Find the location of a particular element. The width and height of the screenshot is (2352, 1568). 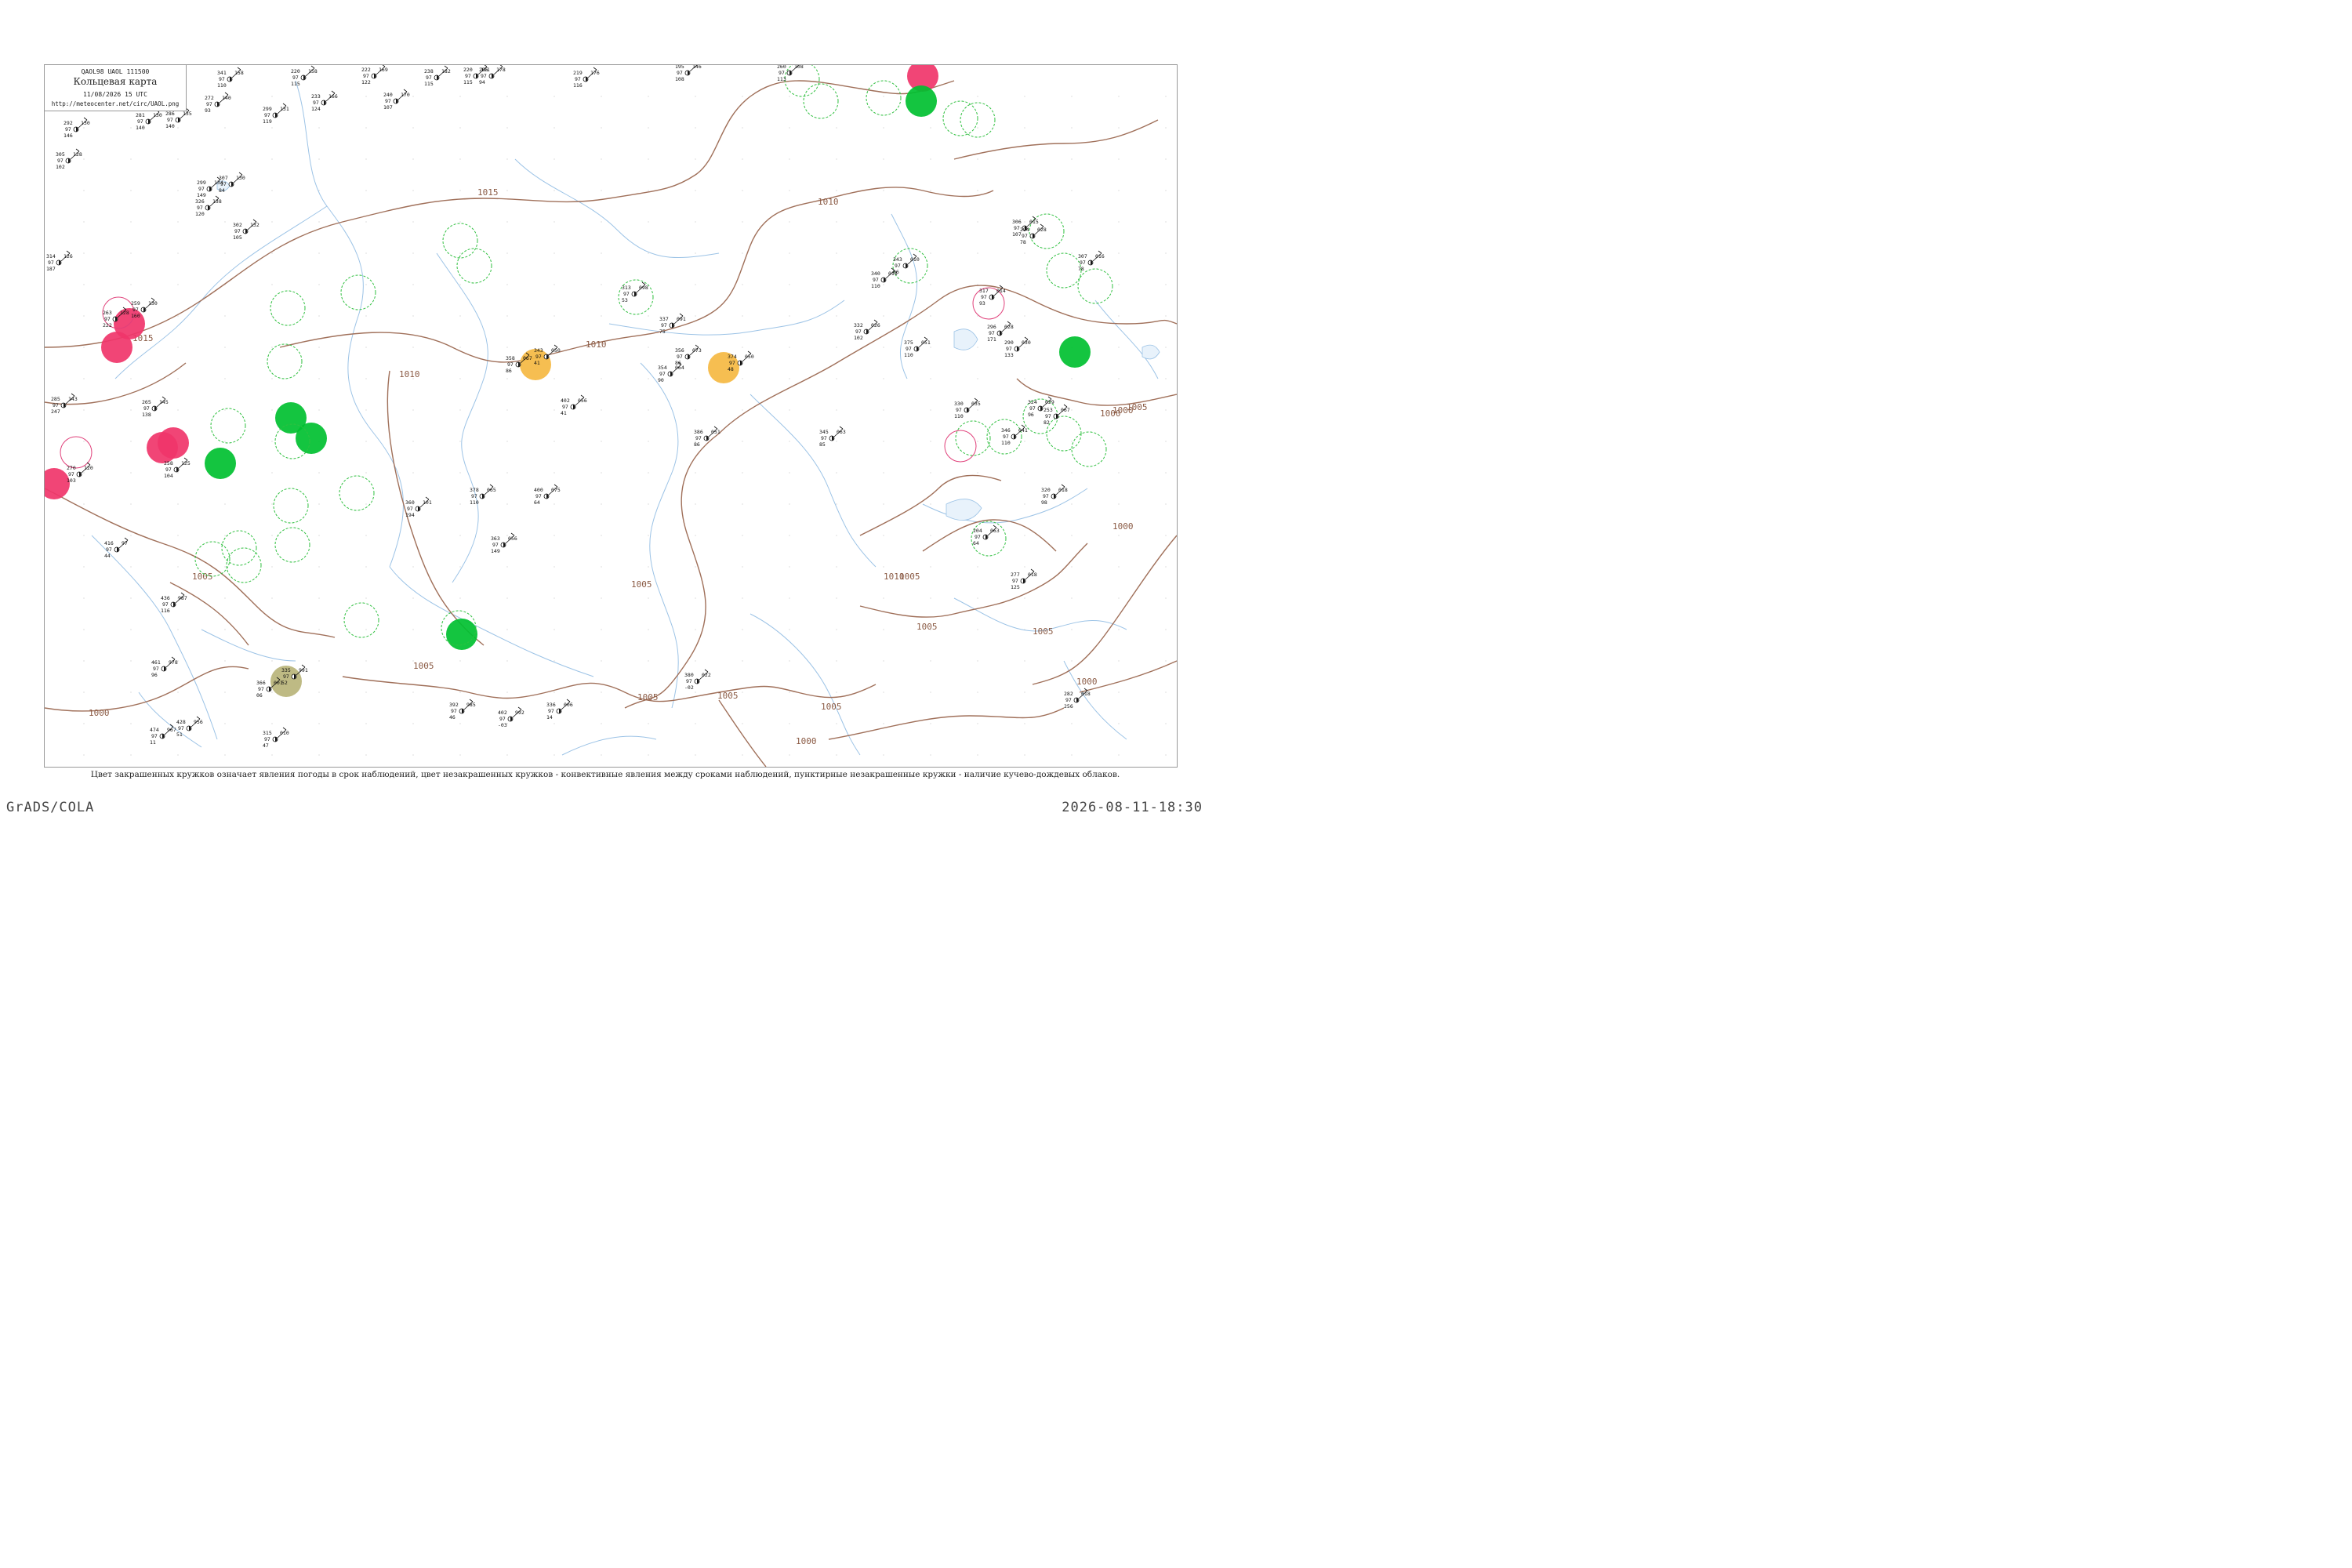

isobar-label: 1015 is located at coordinates (488, 192).